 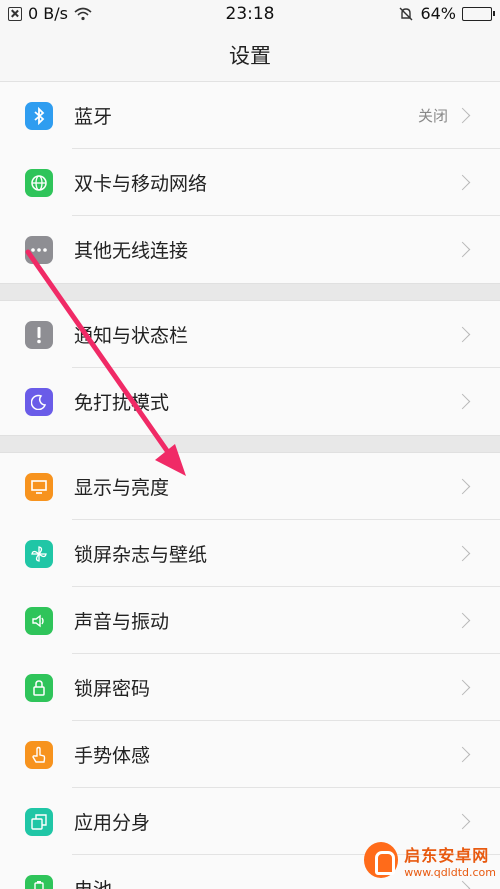 What do you see at coordinates (39, 115) in the screenshot?
I see `bluetooth-icon` at bounding box center [39, 115].